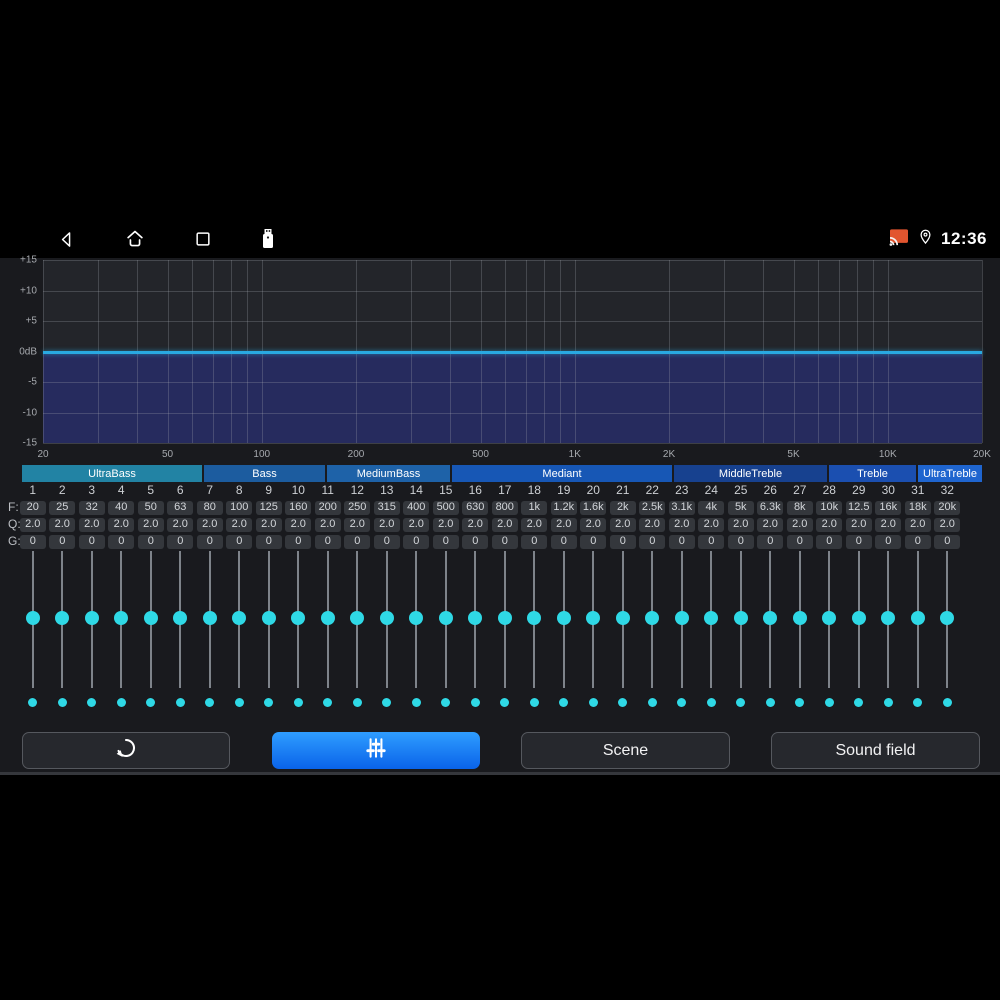 The image size is (1000, 1000). I want to click on freq-value-chip: 10k, so click(829, 507).